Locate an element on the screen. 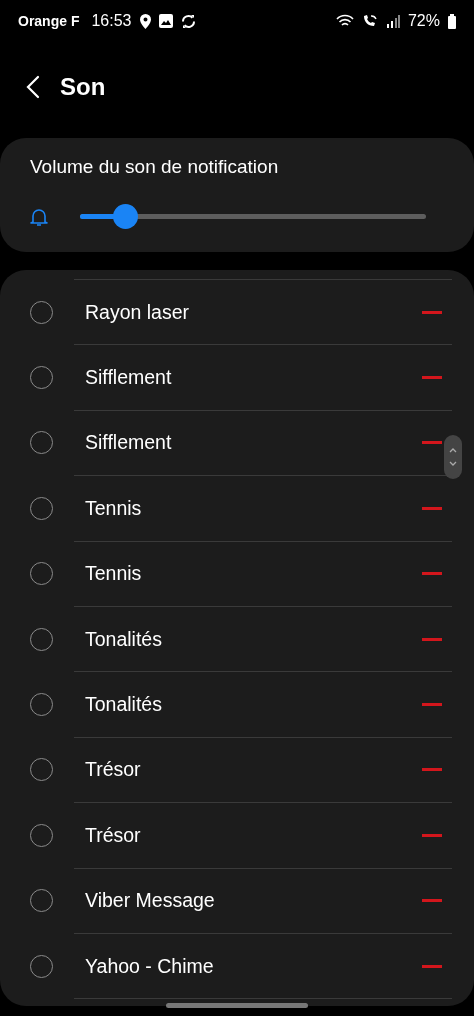  bell-icon is located at coordinates (39, 216).